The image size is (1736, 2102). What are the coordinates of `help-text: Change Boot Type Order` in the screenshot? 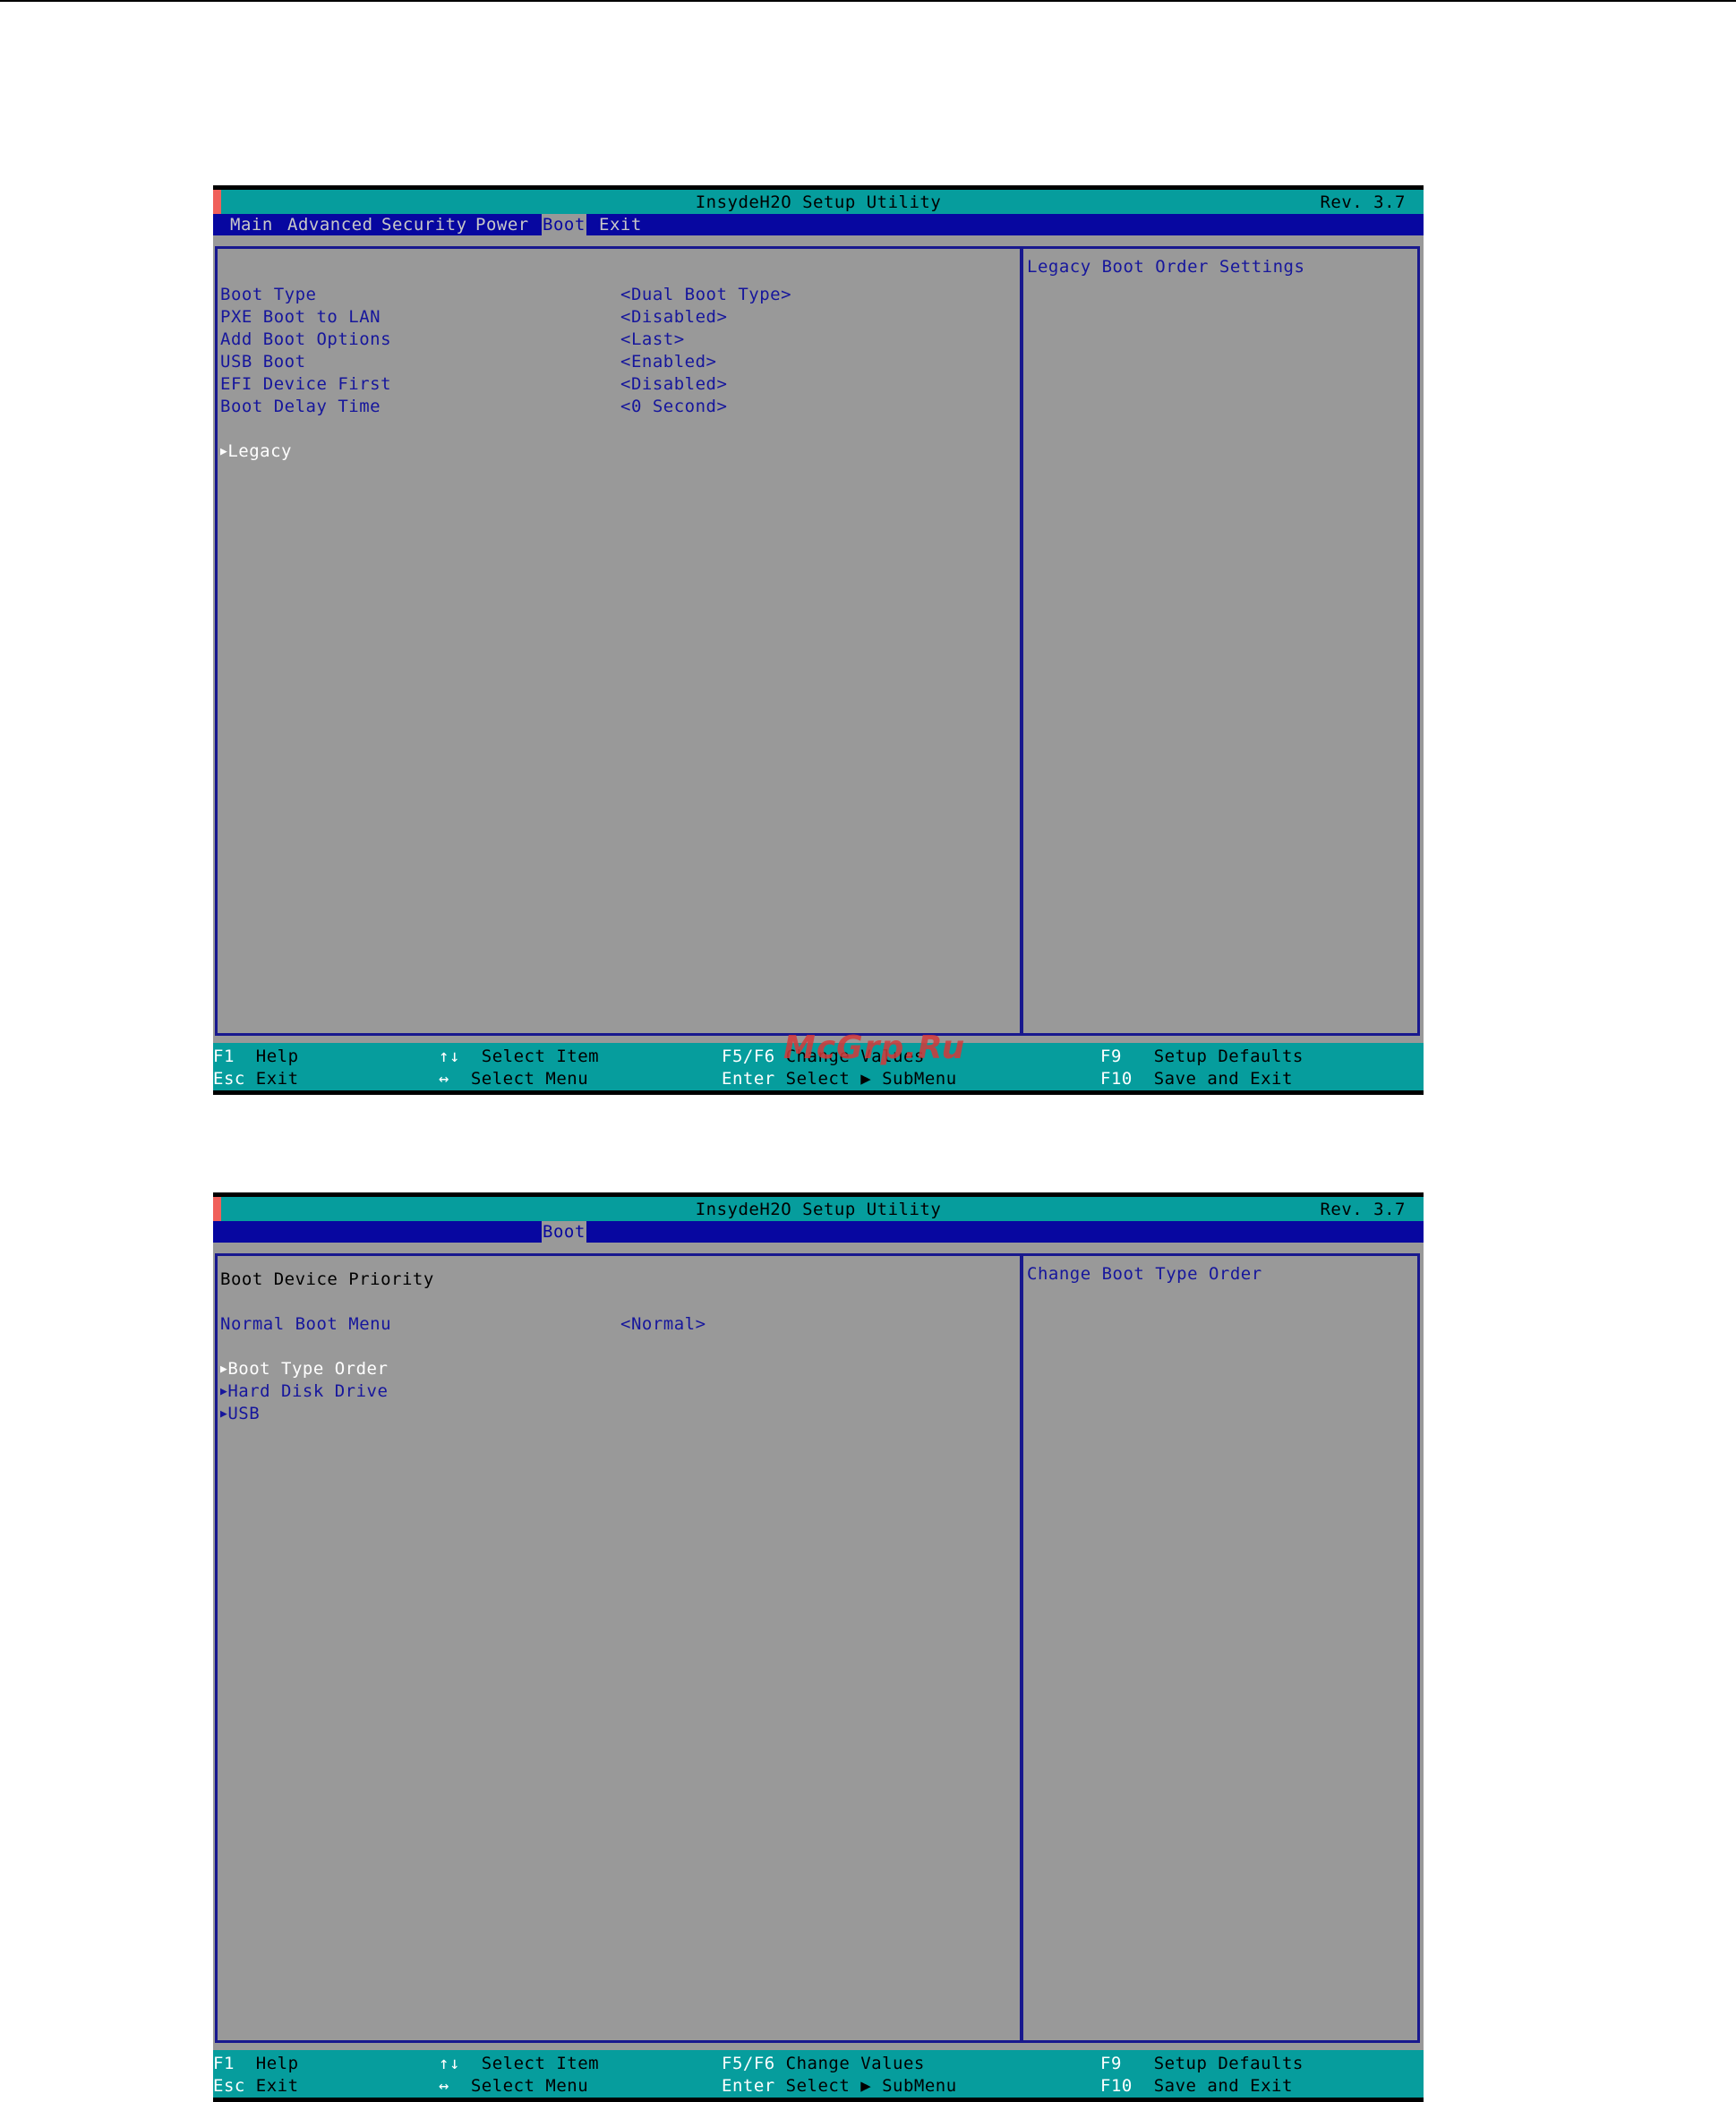 It's located at (1144, 1274).